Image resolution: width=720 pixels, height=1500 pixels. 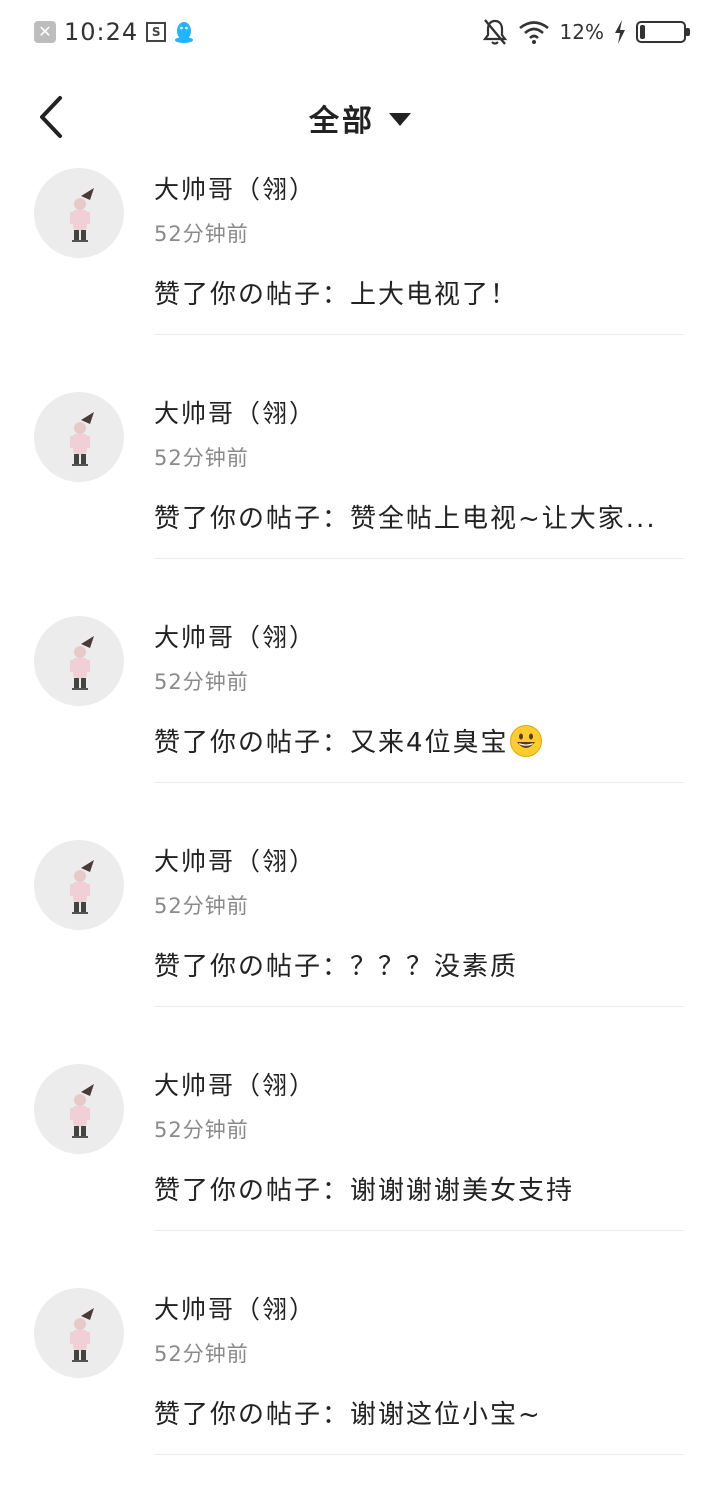 I want to click on item-content-text: 赞了你の帖子：？？？没素质, so click(x=336, y=967).